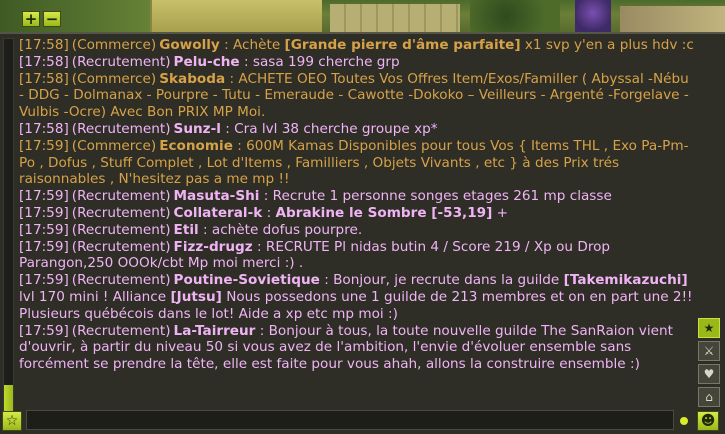 This screenshot has width=725, height=434. I want to click on message-sender: Economie, so click(196, 146).